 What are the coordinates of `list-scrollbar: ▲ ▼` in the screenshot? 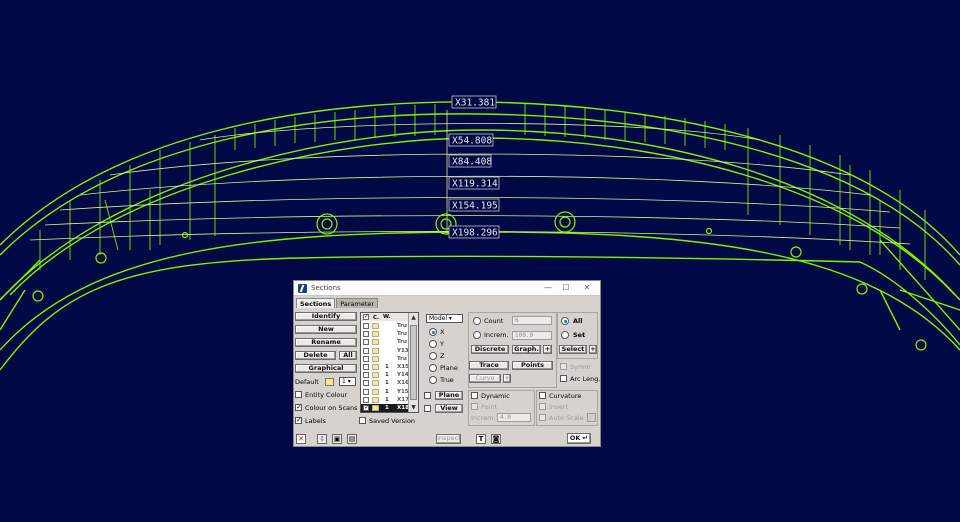 It's located at (413, 362).